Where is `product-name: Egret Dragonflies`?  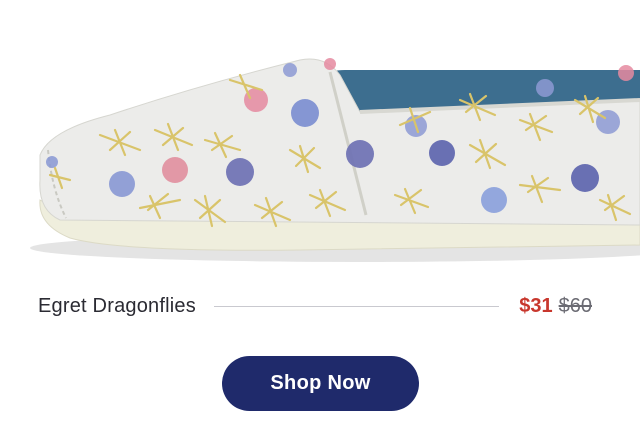
product-name: Egret Dragonflies is located at coordinates (117, 306).